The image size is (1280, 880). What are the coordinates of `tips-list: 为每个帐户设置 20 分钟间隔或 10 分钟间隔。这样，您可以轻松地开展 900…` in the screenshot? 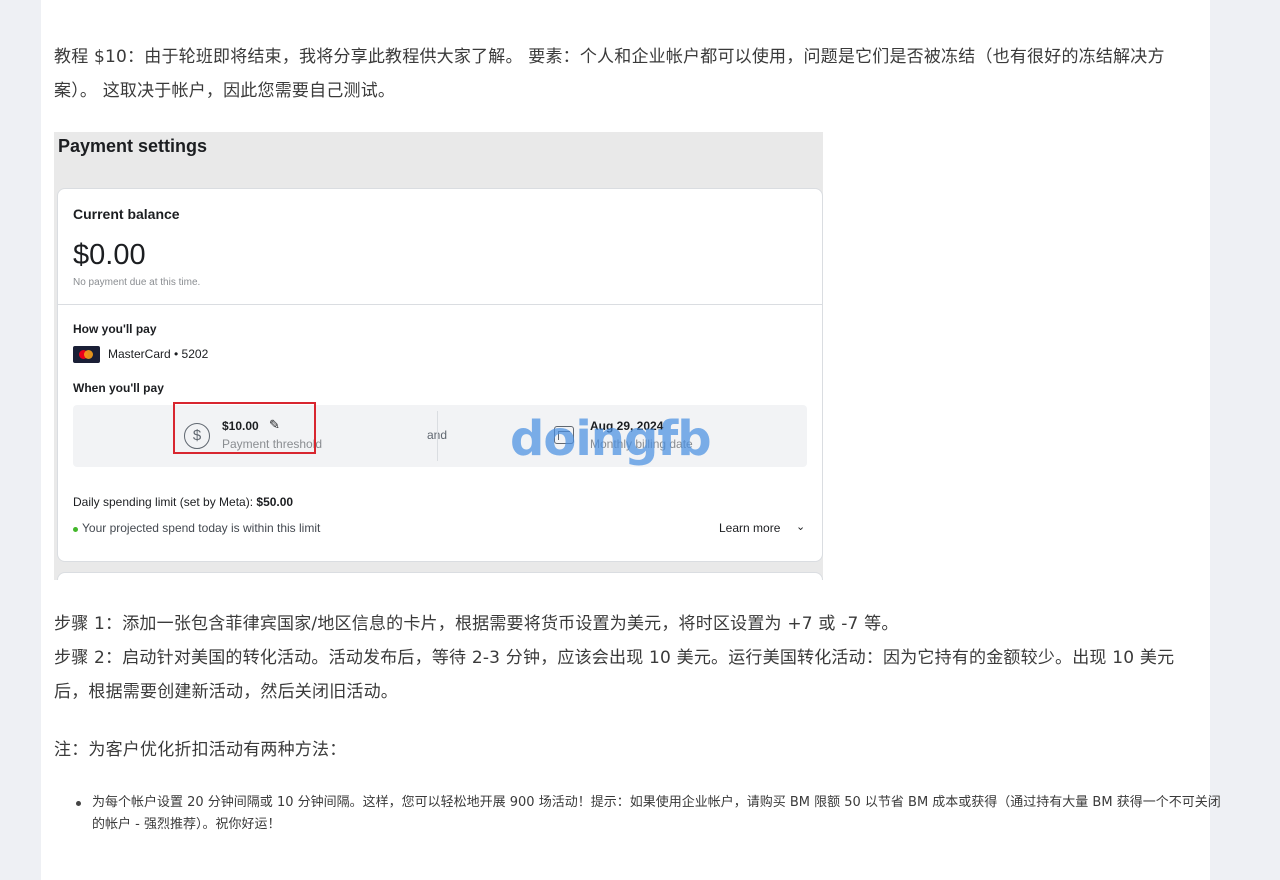 It's located at (643, 814).